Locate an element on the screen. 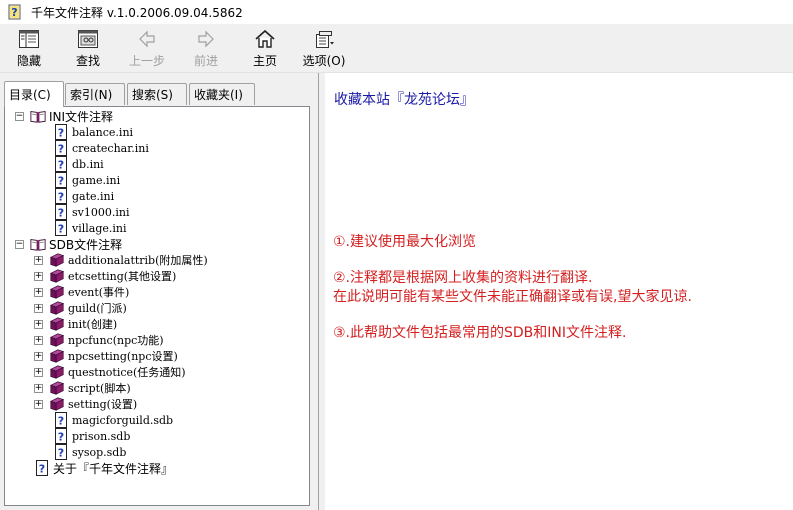 The image size is (793, 510). tab-contents: 目录(C) is located at coordinates (34, 94).